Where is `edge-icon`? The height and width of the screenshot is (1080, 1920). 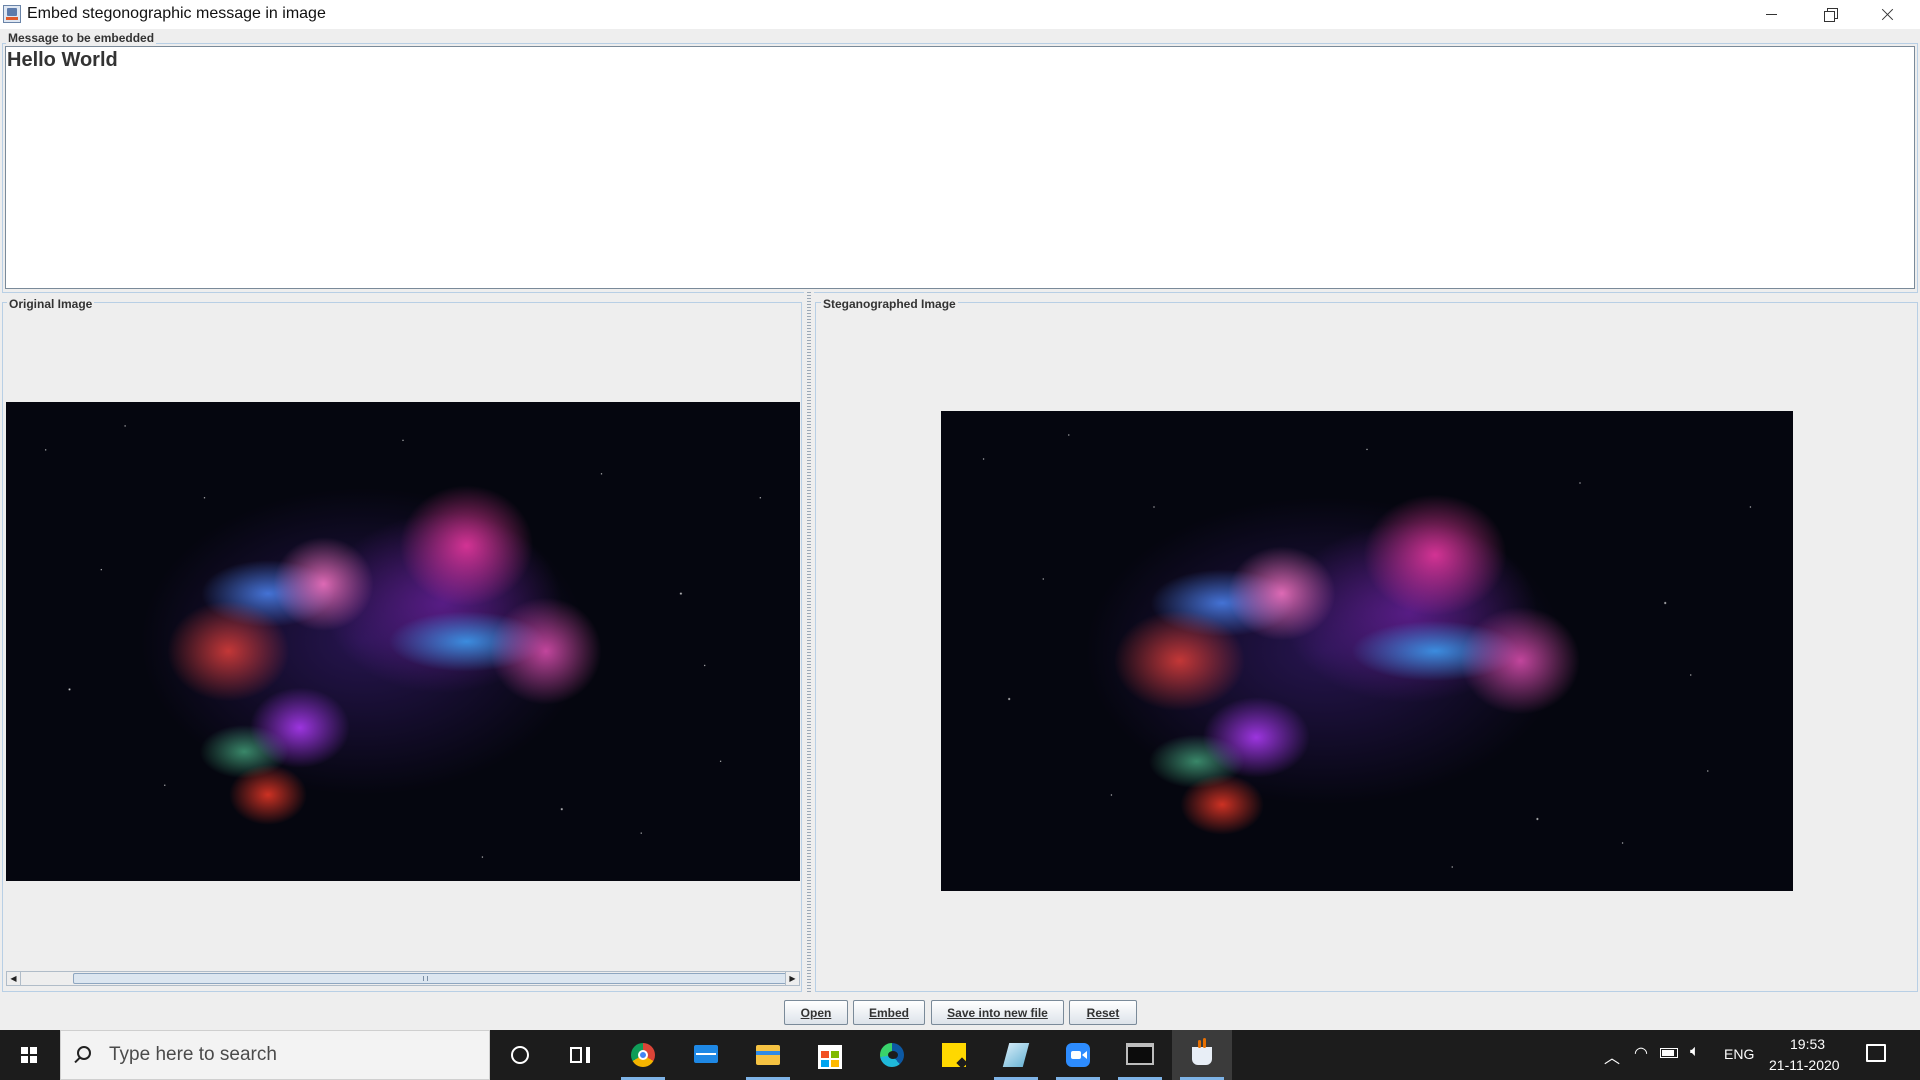
edge-icon is located at coordinates (892, 1055).